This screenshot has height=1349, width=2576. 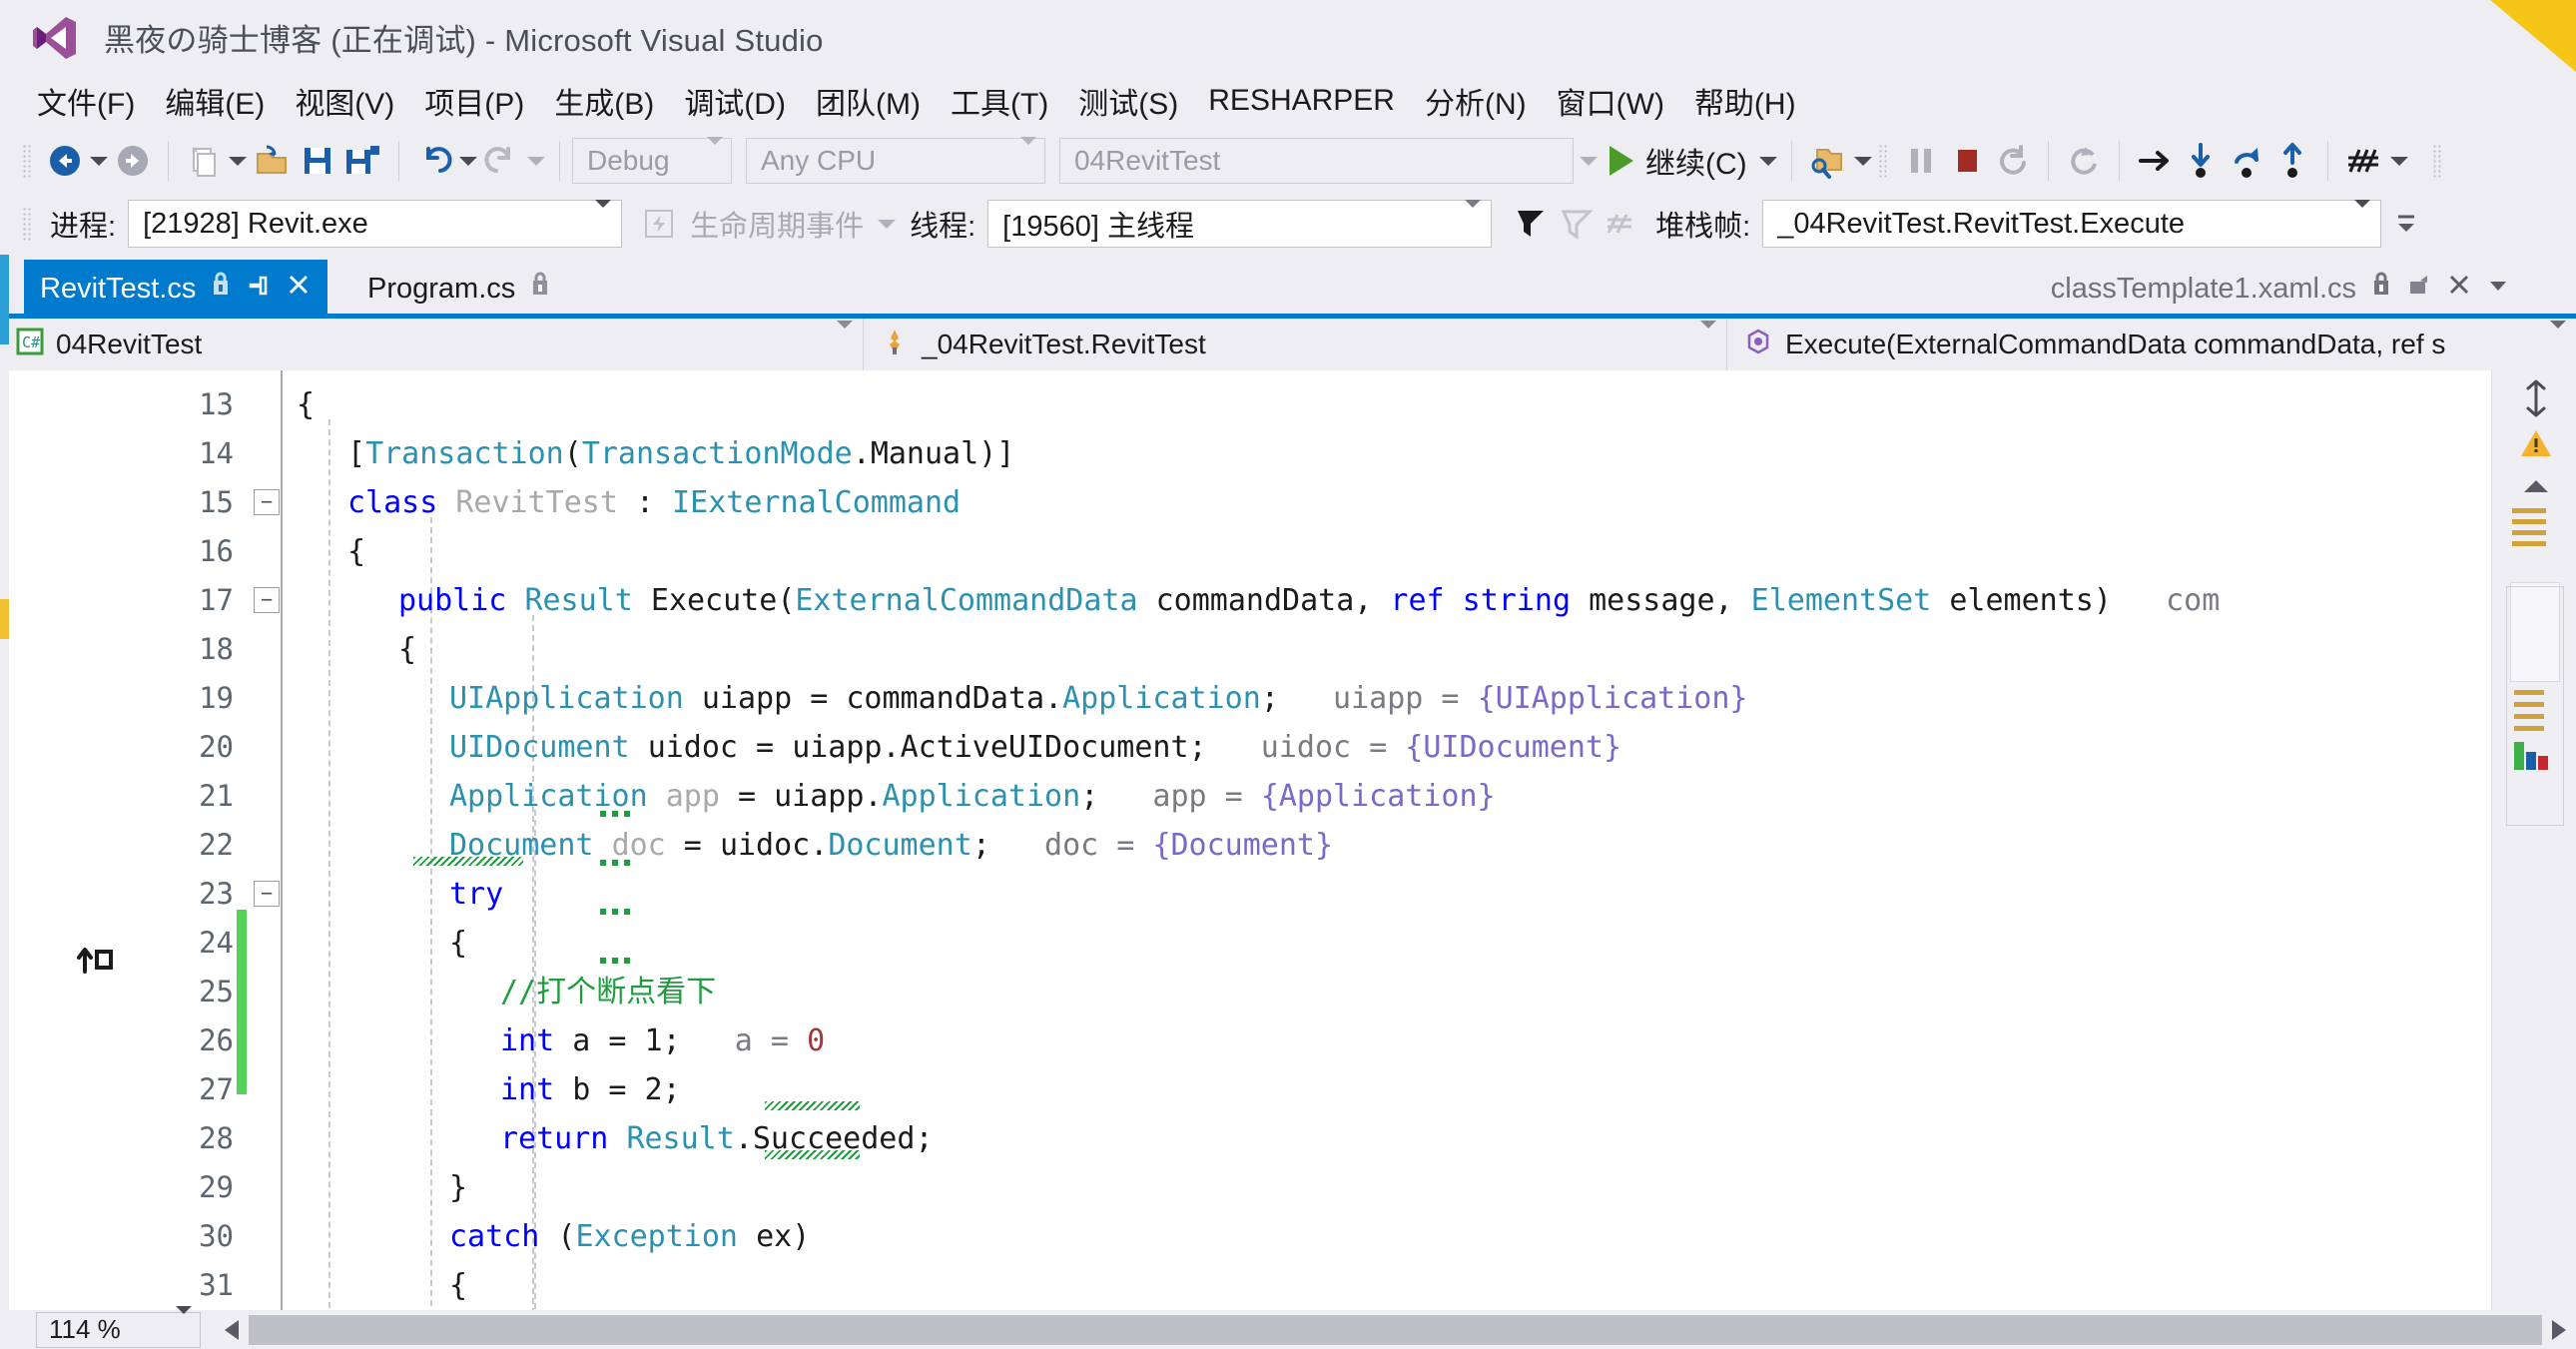 What do you see at coordinates (887, 224) in the screenshot?
I see `lifecycle-events-dropdown` at bounding box center [887, 224].